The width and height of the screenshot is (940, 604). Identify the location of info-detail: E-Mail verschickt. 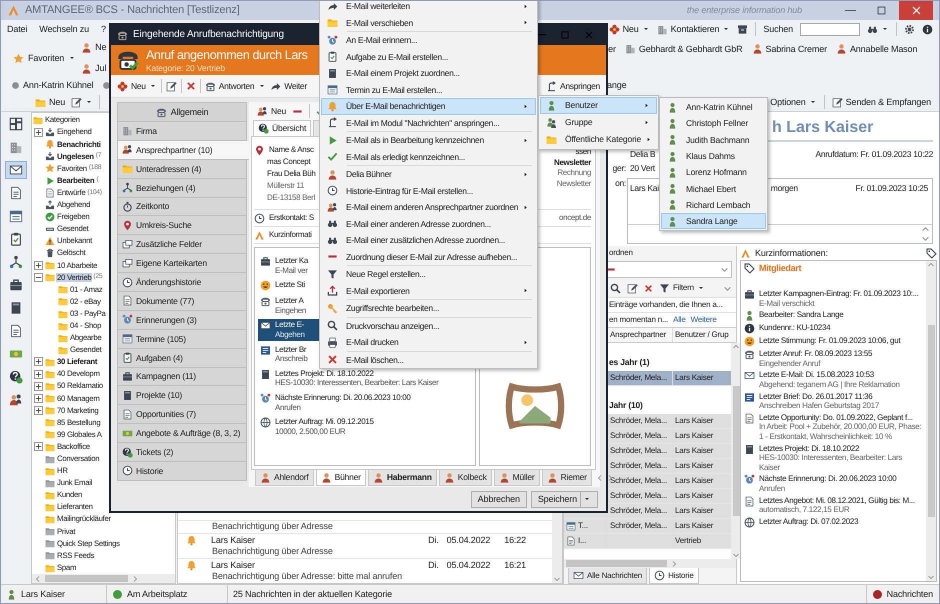
(787, 303).